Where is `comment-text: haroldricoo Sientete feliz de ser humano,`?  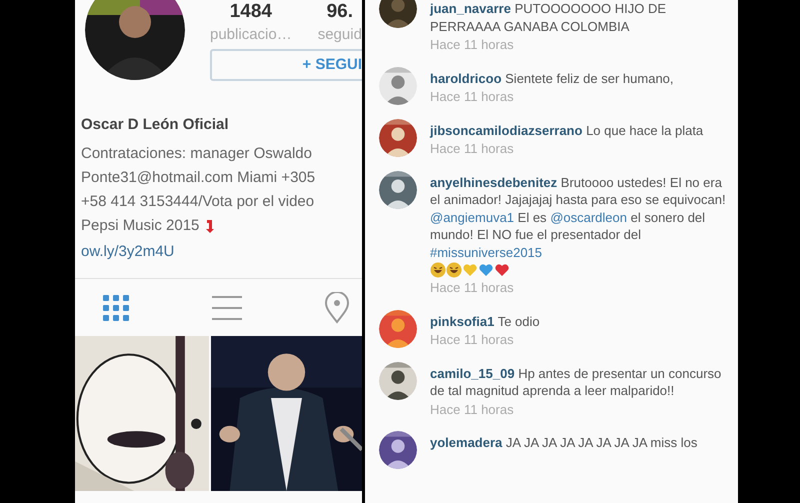 comment-text: haroldricoo Sientete feliz de ser humano, is located at coordinates (552, 78).